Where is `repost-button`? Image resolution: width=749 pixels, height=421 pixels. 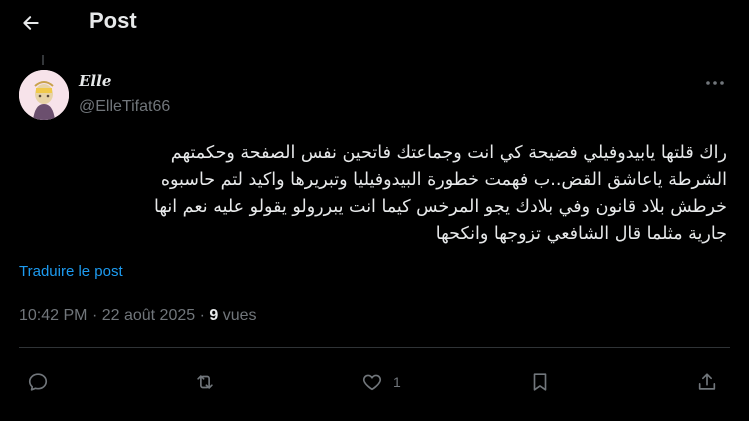 repost-button is located at coordinates (205, 382).